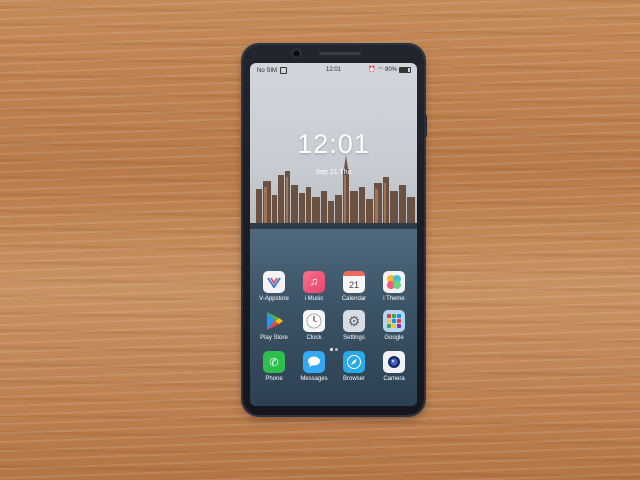  What do you see at coordinates (274, 379) in the screenshot?
I see `app-label: Phone` at bounding box center [274, 379].